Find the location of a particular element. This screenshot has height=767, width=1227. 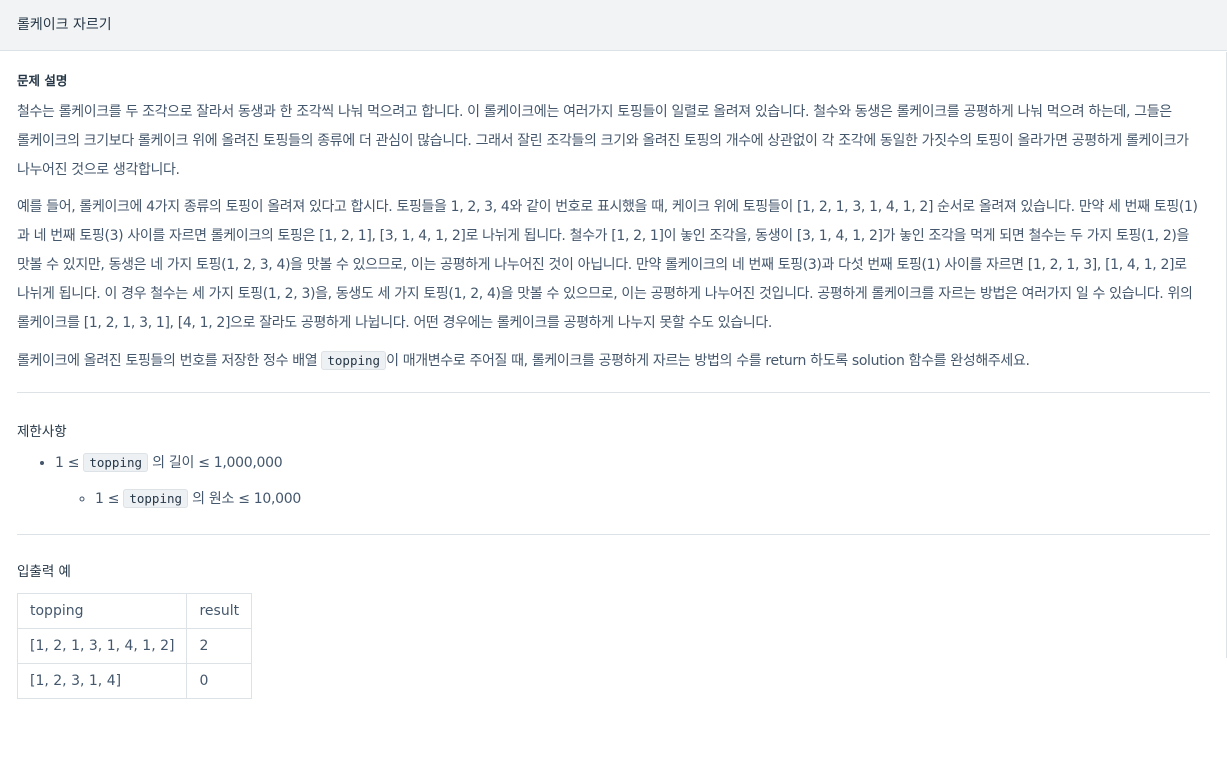

title-bar: 롤케이크 자르기 is located at coordinates (613, 25).